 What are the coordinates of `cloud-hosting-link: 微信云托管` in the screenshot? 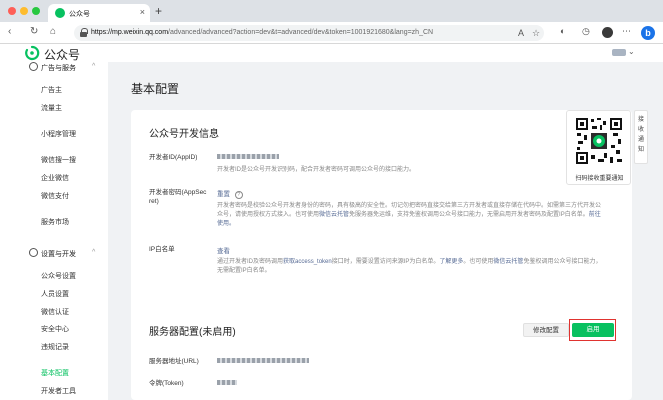 It's located at (334, 215).